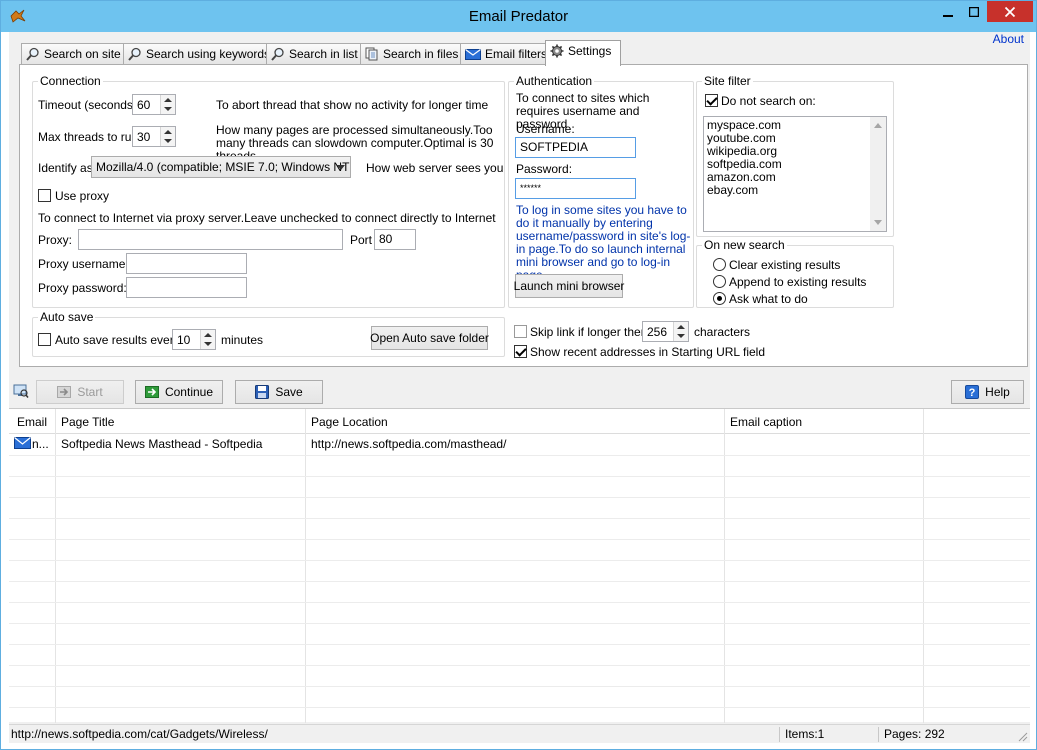  What do you see at coordinates (154, 104) in the screenshot?
I see `timeout-stepper: 60` at bounding box center [154, 104].